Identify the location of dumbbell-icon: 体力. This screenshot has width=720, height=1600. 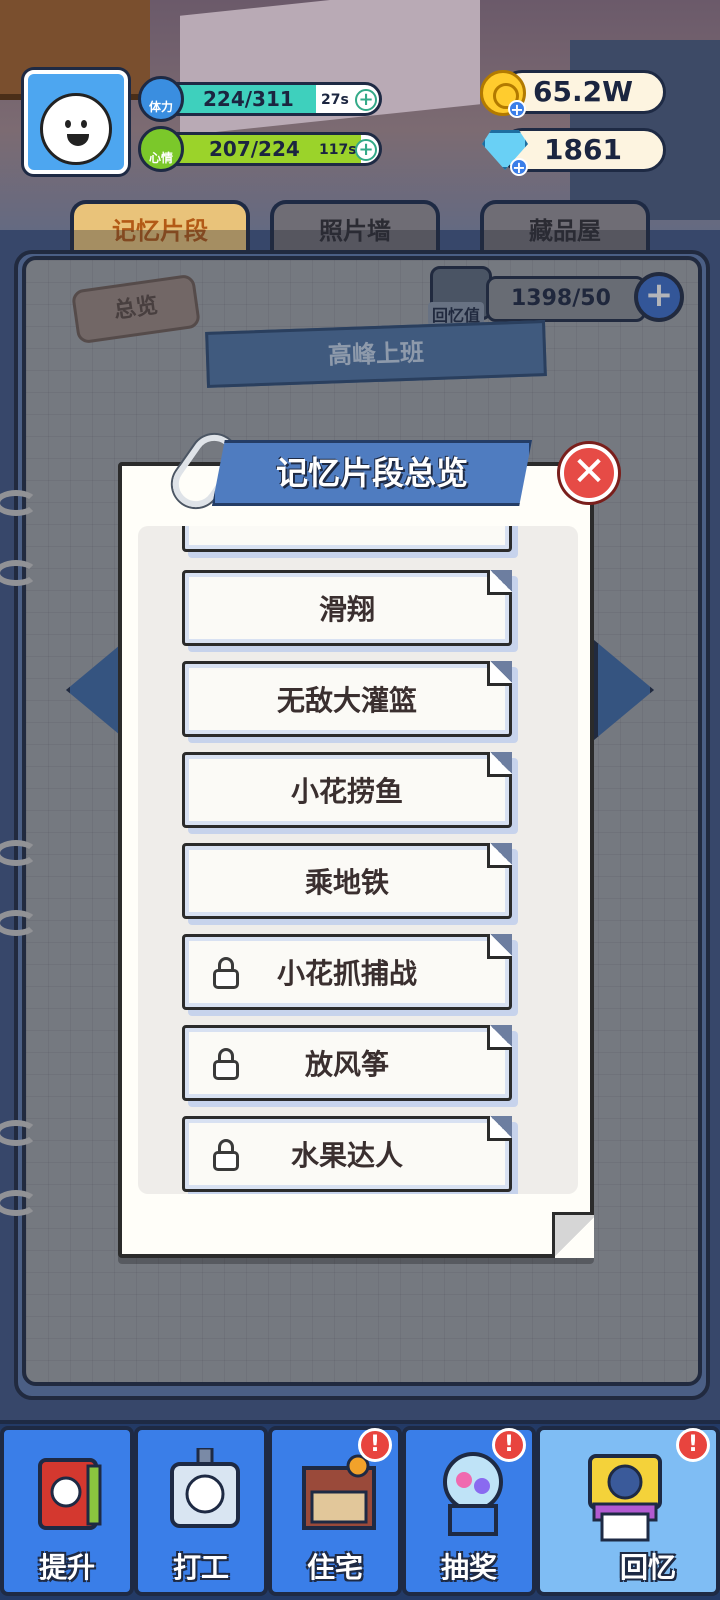
(161, 99).